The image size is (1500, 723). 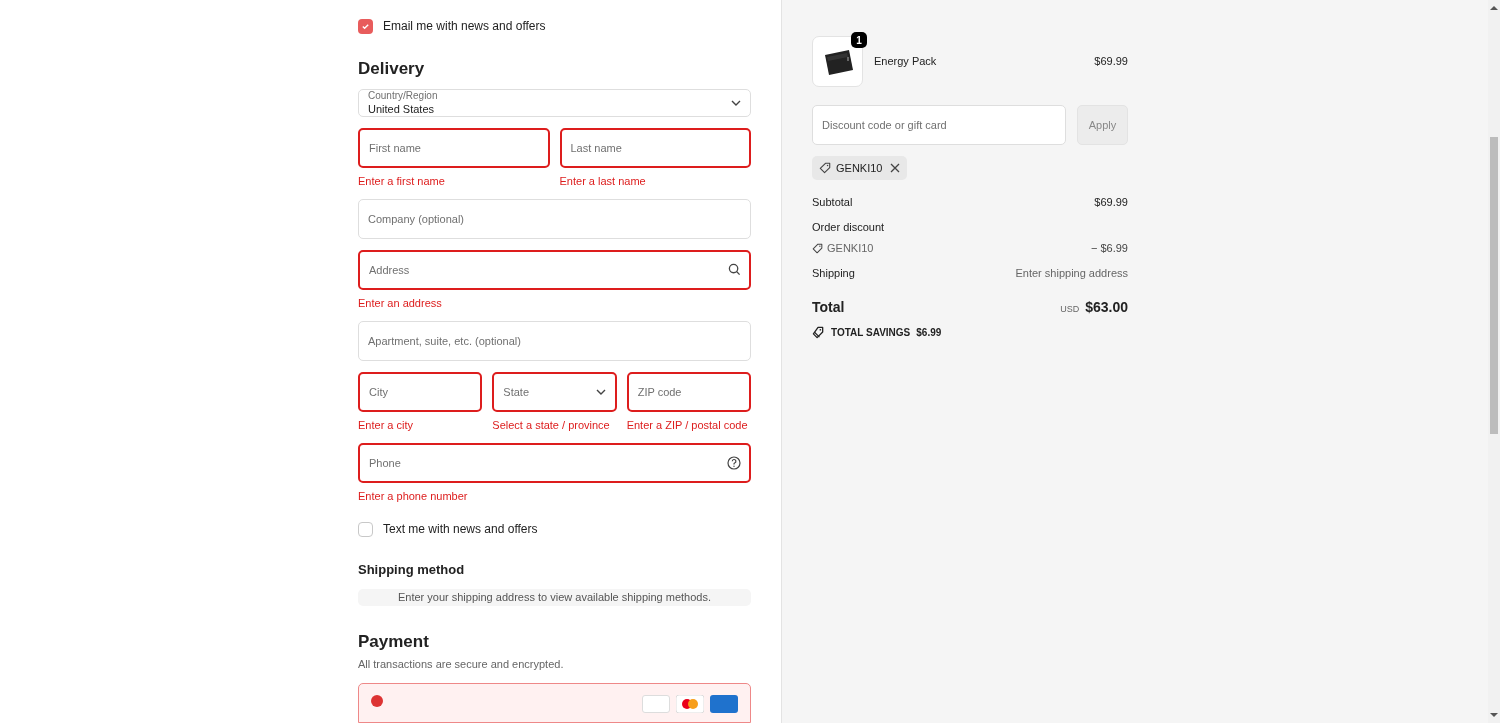 I want to click on apply-button: Apply, so click(x=1102, y=125).